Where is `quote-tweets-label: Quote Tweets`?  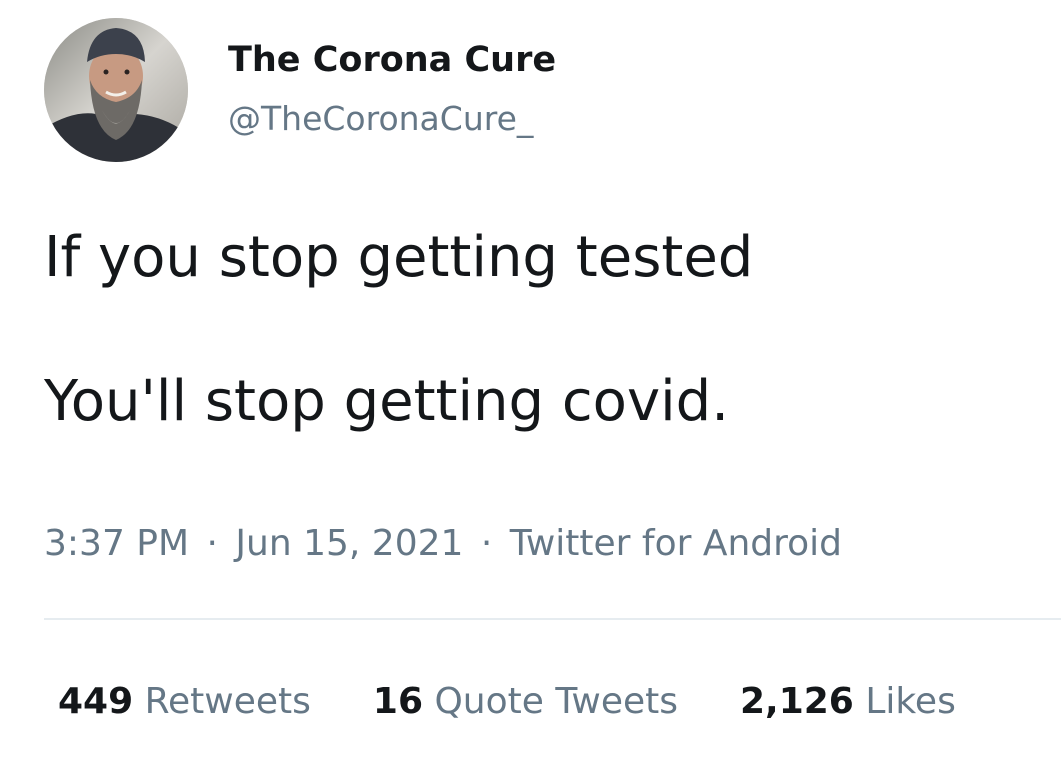
quote-tweets-label: Quote Tweets is located at coordinates (556, 701).